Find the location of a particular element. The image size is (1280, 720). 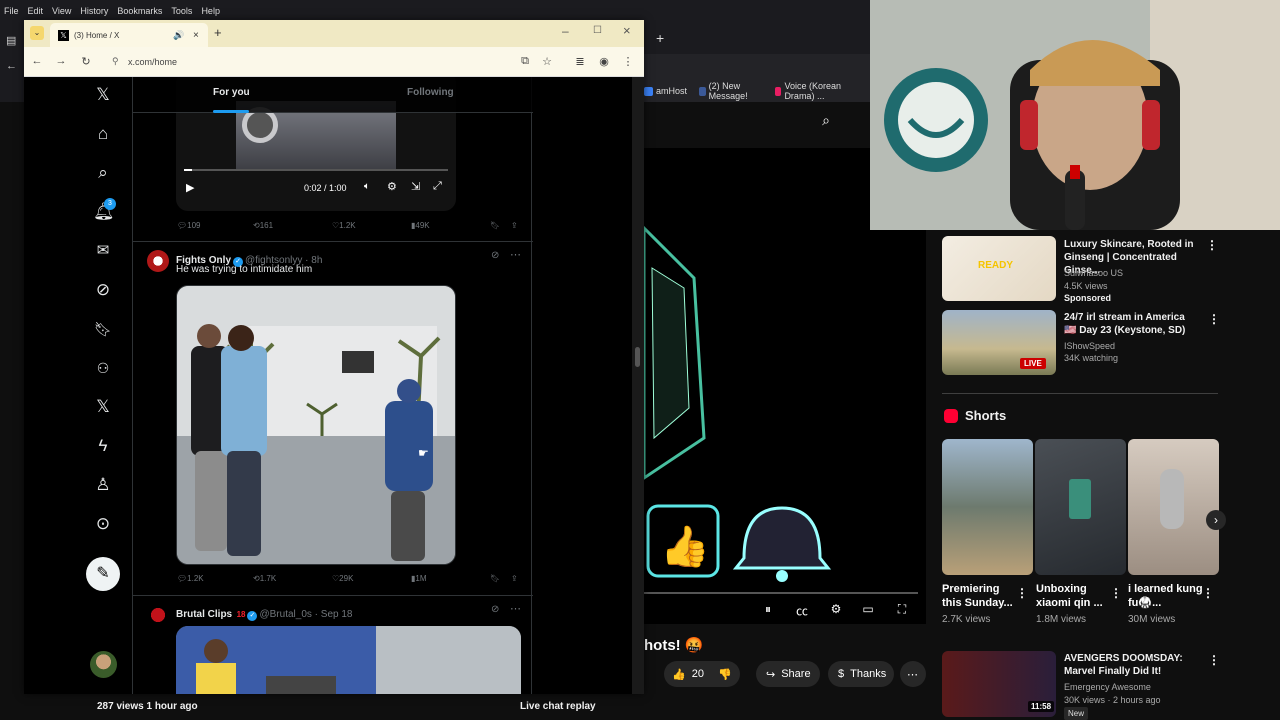

search-icon: ⌕ is located at coordinates (103, 173).